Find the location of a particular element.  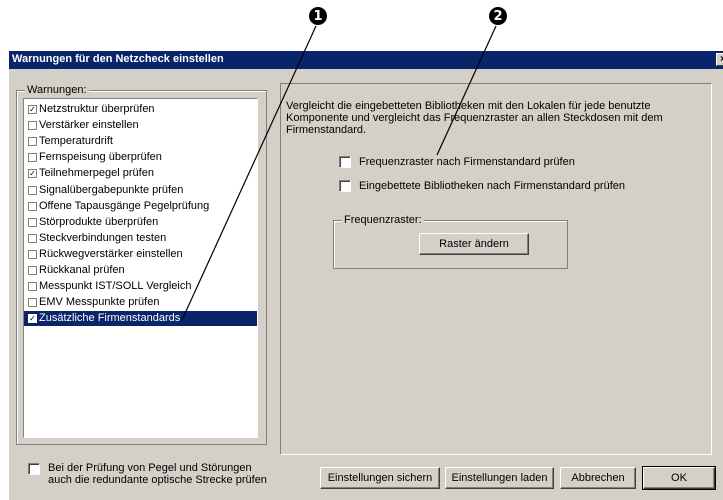

warning-item-label: Signalübergabepunkte prüfen is located at coordinates (111, 189).